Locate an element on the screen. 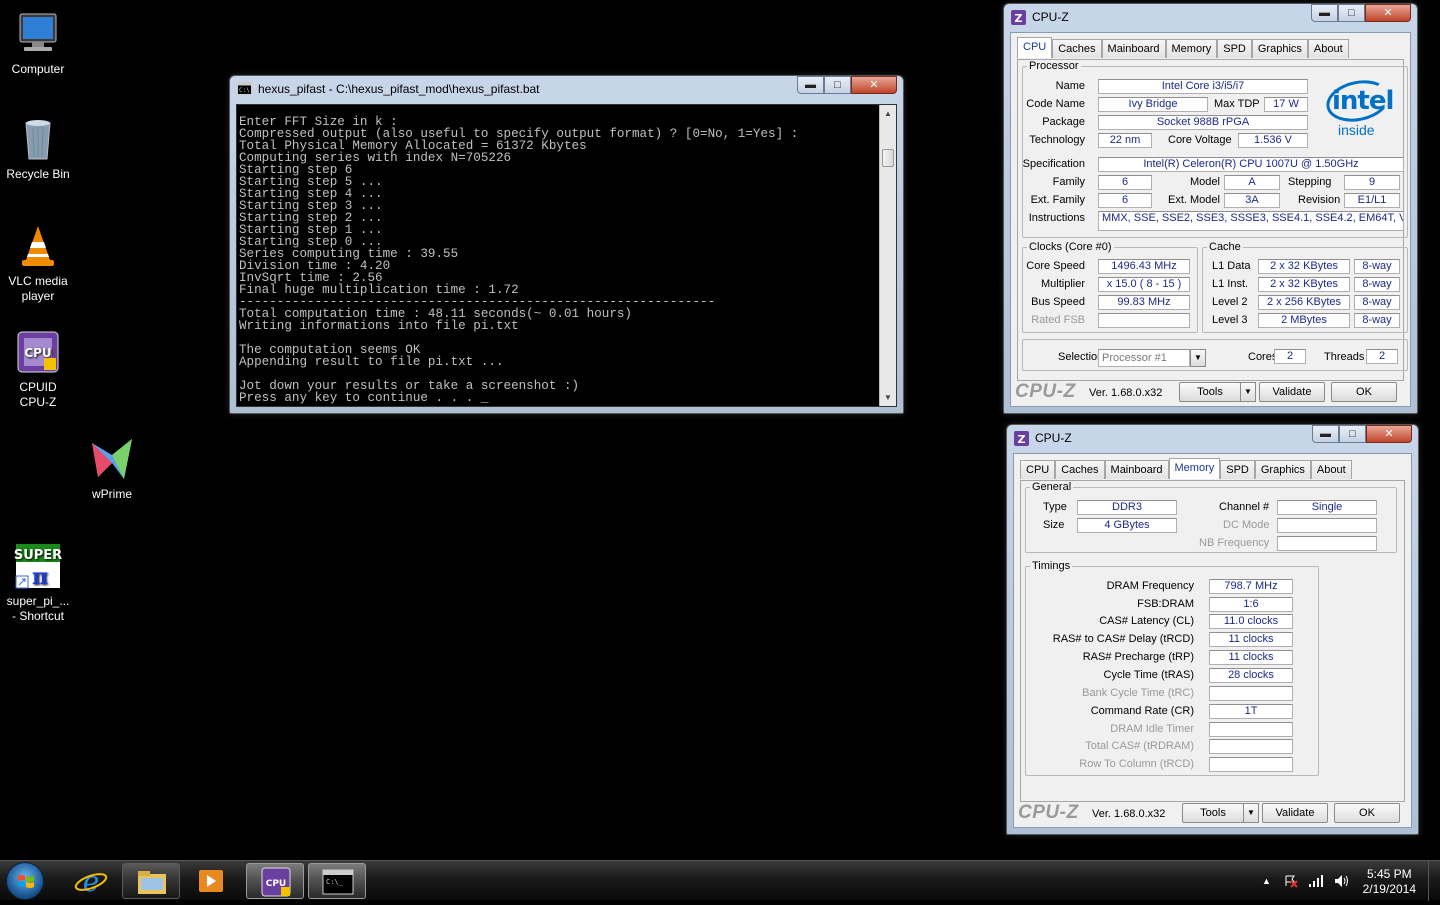 This screenshot has height=905, width=1440. chevron-down-icon: ▼ is located at coordinates (1198, 358).